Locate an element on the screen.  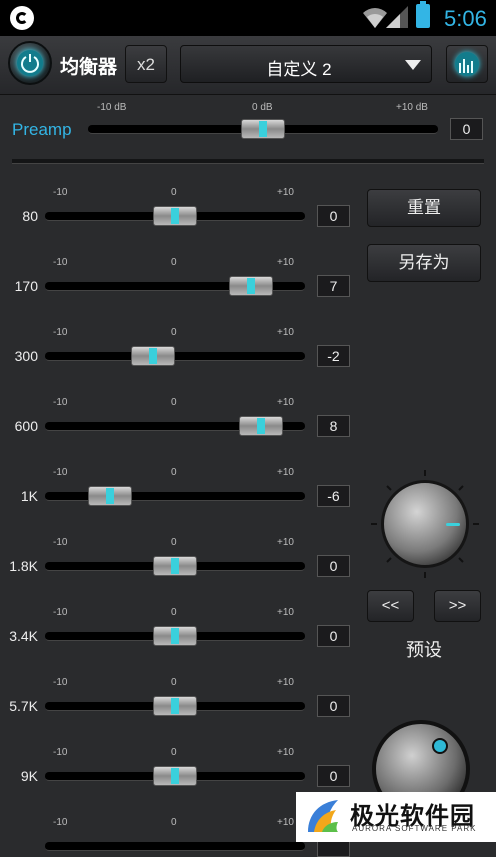
preamp-slider-thumb is located at coordinates (263, 129).